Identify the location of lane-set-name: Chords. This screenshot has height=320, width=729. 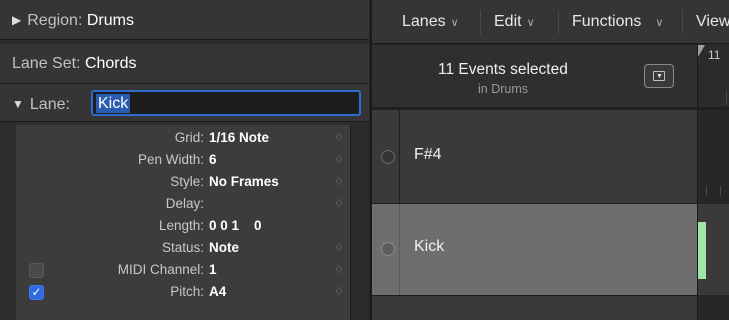
(110, 63).